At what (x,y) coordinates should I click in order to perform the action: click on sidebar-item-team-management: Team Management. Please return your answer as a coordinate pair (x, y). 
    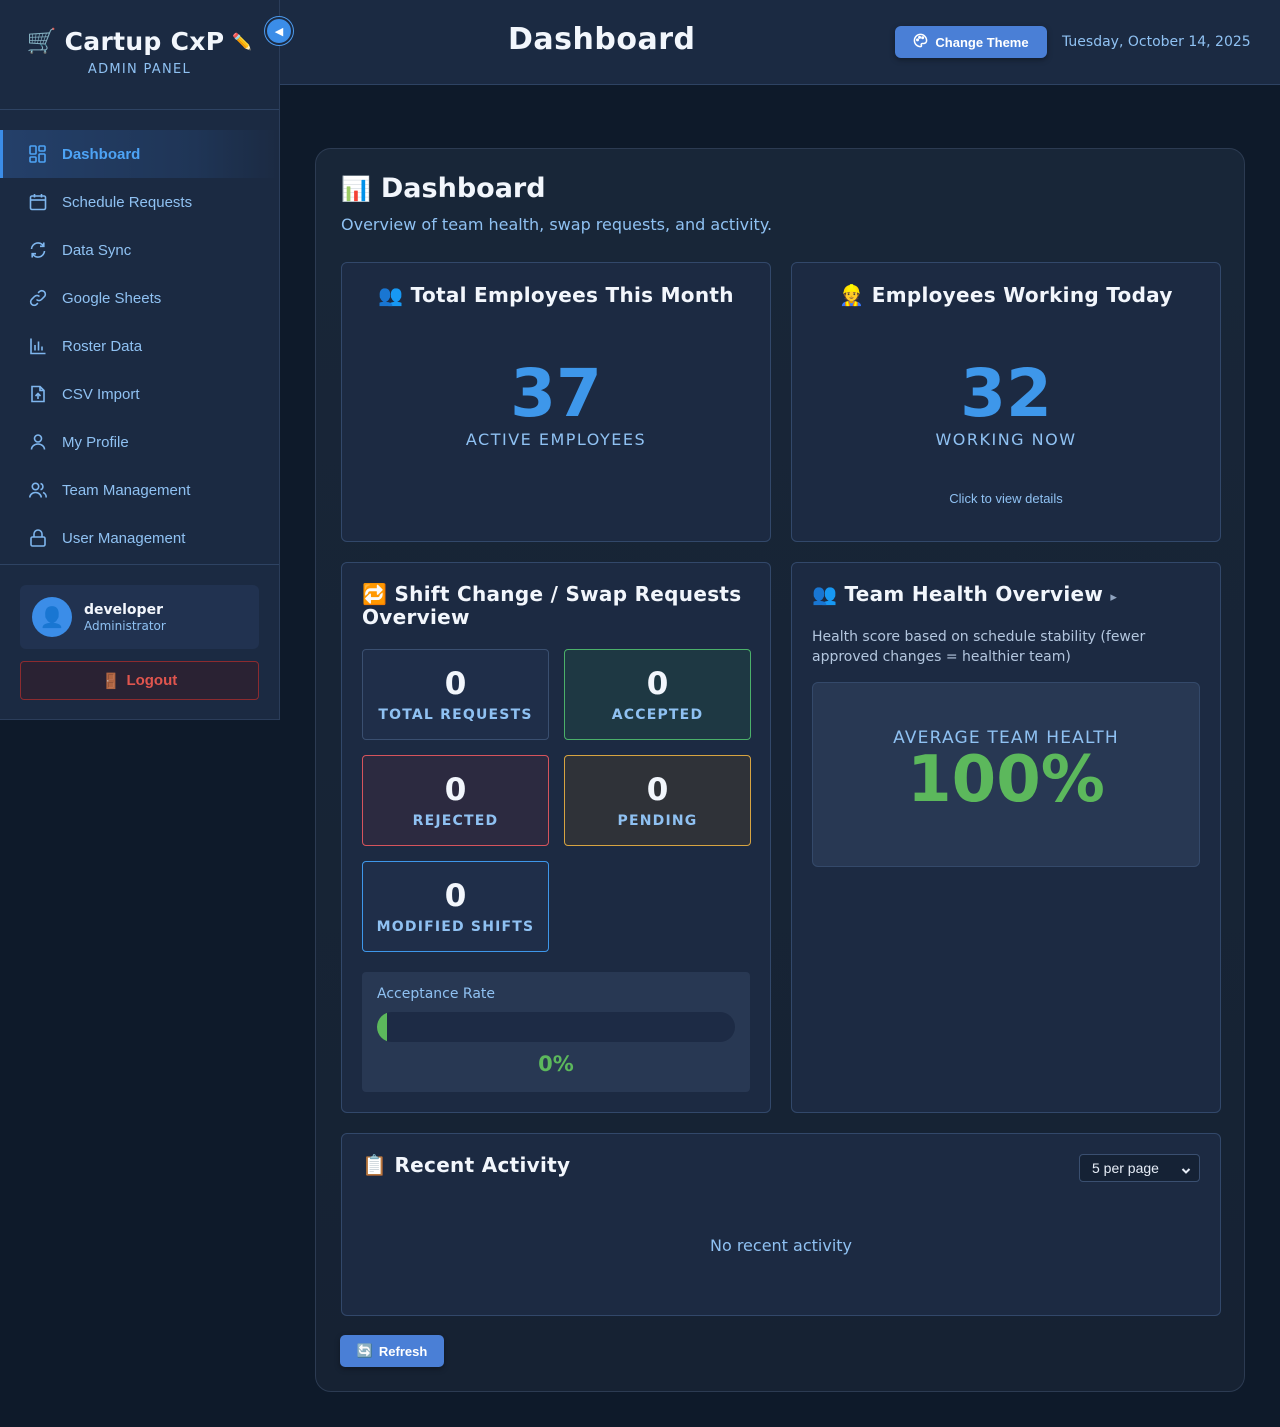
    Looking at the image, I should click on (139, 490).